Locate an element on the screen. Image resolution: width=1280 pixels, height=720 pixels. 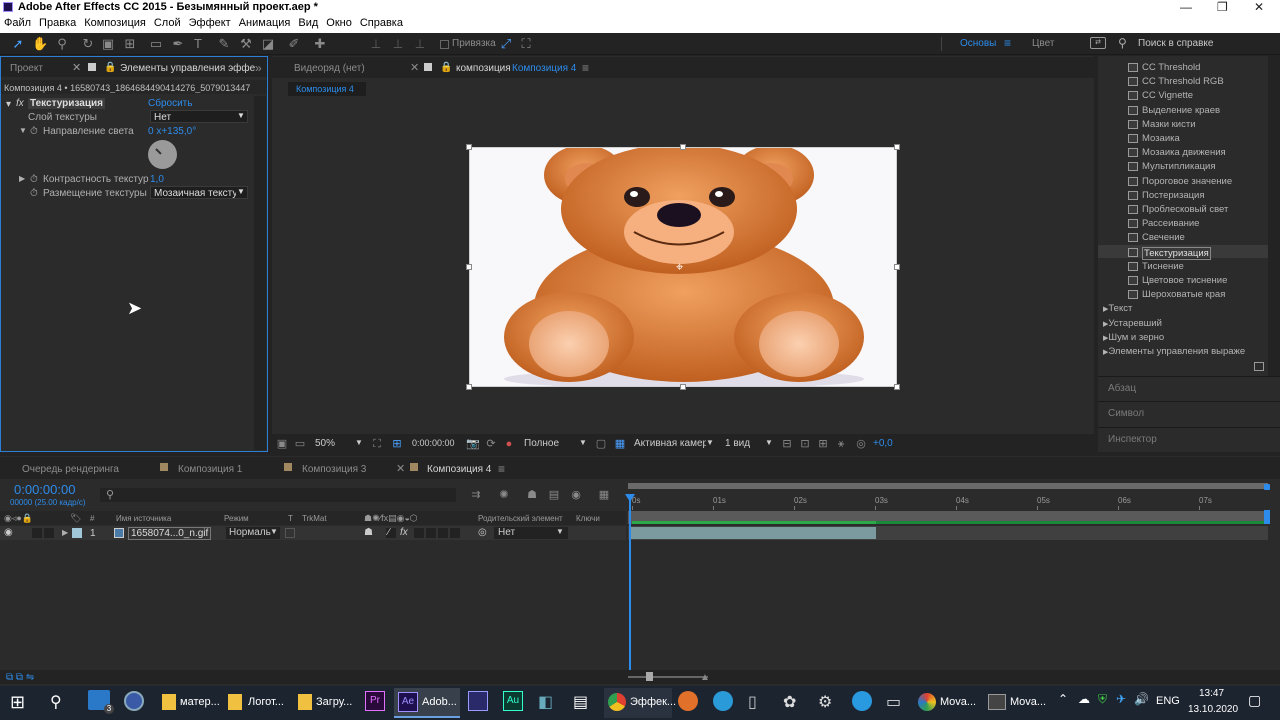
menu-layer: Слой is located at coordinates (167, 22).